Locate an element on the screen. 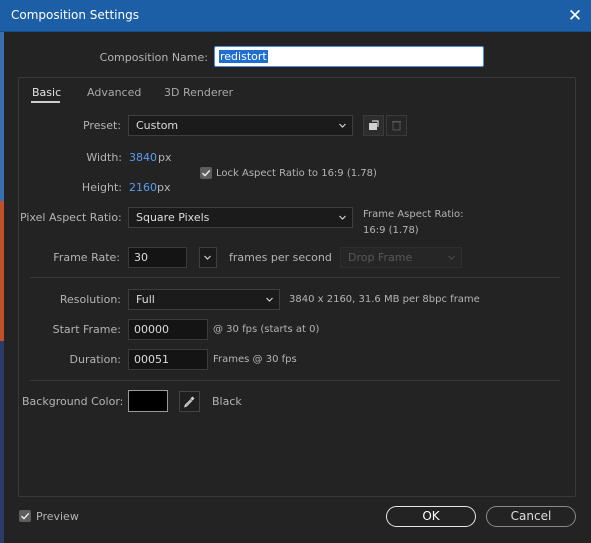 The height and width of the screenshot is (543, 591). lock-aspect-label: Lock Aspect Ratio to 16:9 (1.78) is located at coordinates (296, 173).